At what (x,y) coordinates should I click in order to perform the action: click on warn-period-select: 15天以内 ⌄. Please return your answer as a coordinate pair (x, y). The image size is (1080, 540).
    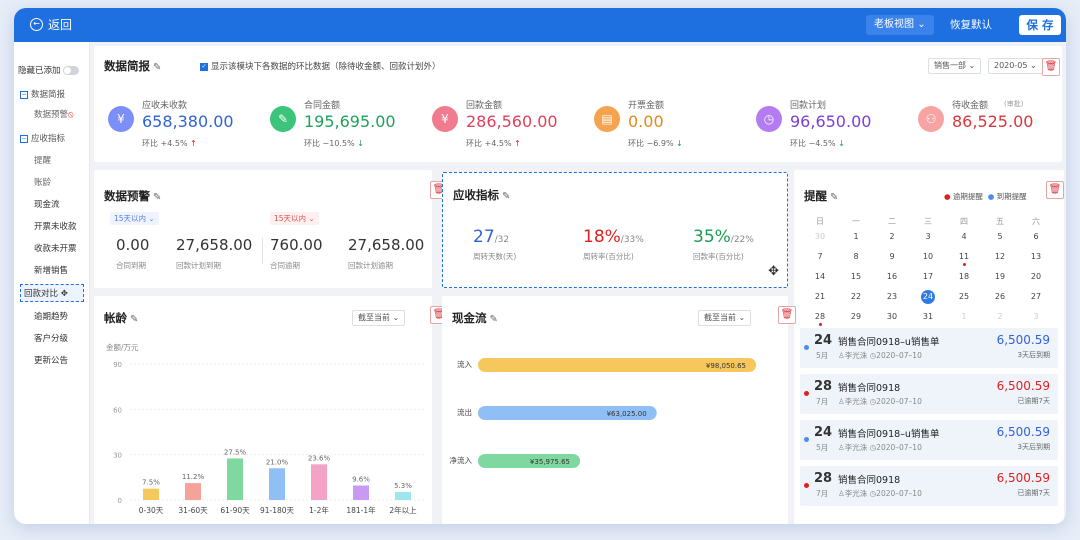
    Looking at the image, I should click on (134, 218).